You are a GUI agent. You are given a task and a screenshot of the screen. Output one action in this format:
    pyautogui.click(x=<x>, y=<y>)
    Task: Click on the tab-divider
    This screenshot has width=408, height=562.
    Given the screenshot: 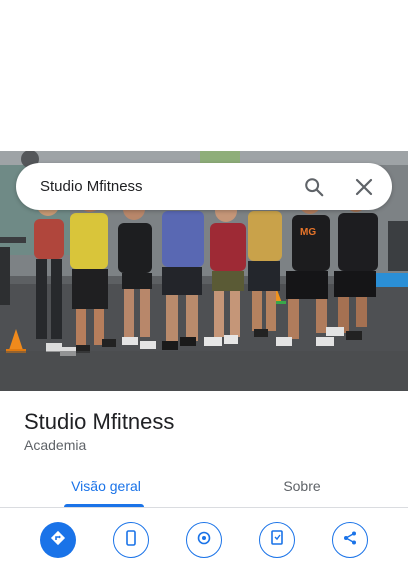 What is the action you would take?
    pyautogui.click(x=204, y=507)
    